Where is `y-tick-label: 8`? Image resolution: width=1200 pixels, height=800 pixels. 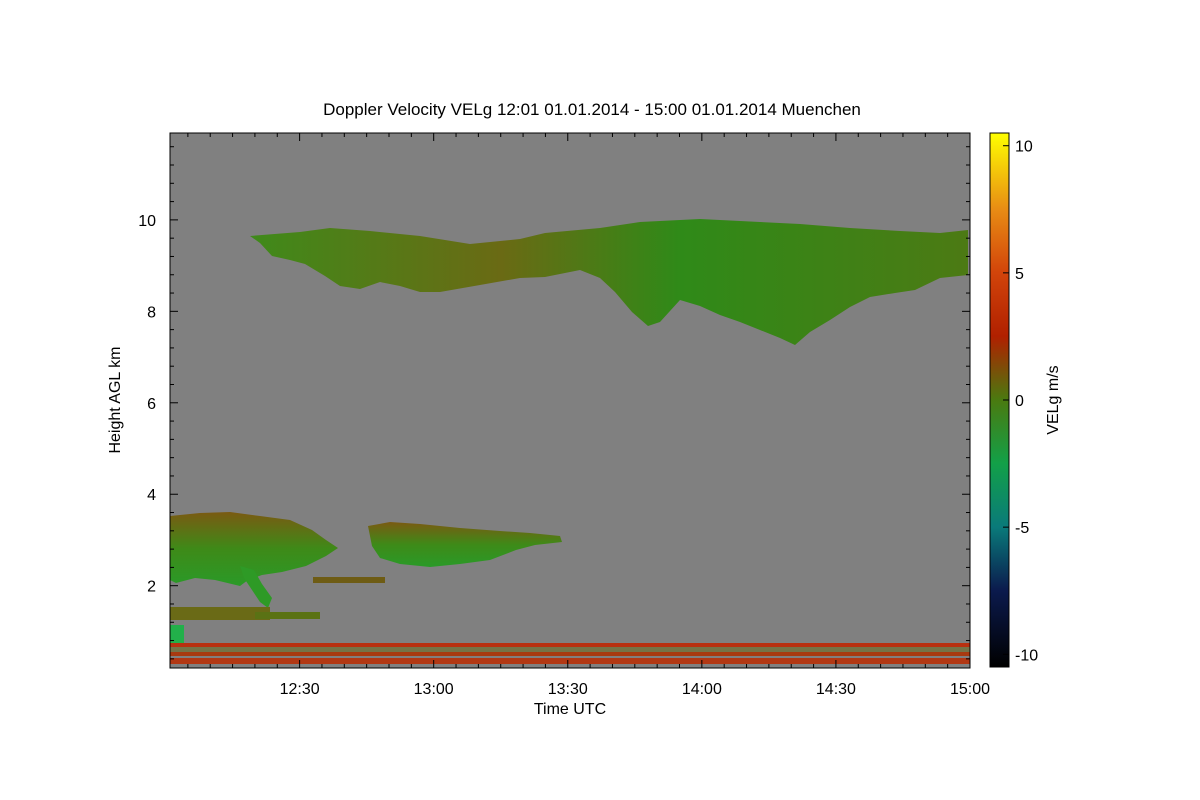 y-tick-label: 8 is located at coordinates (151, 312).